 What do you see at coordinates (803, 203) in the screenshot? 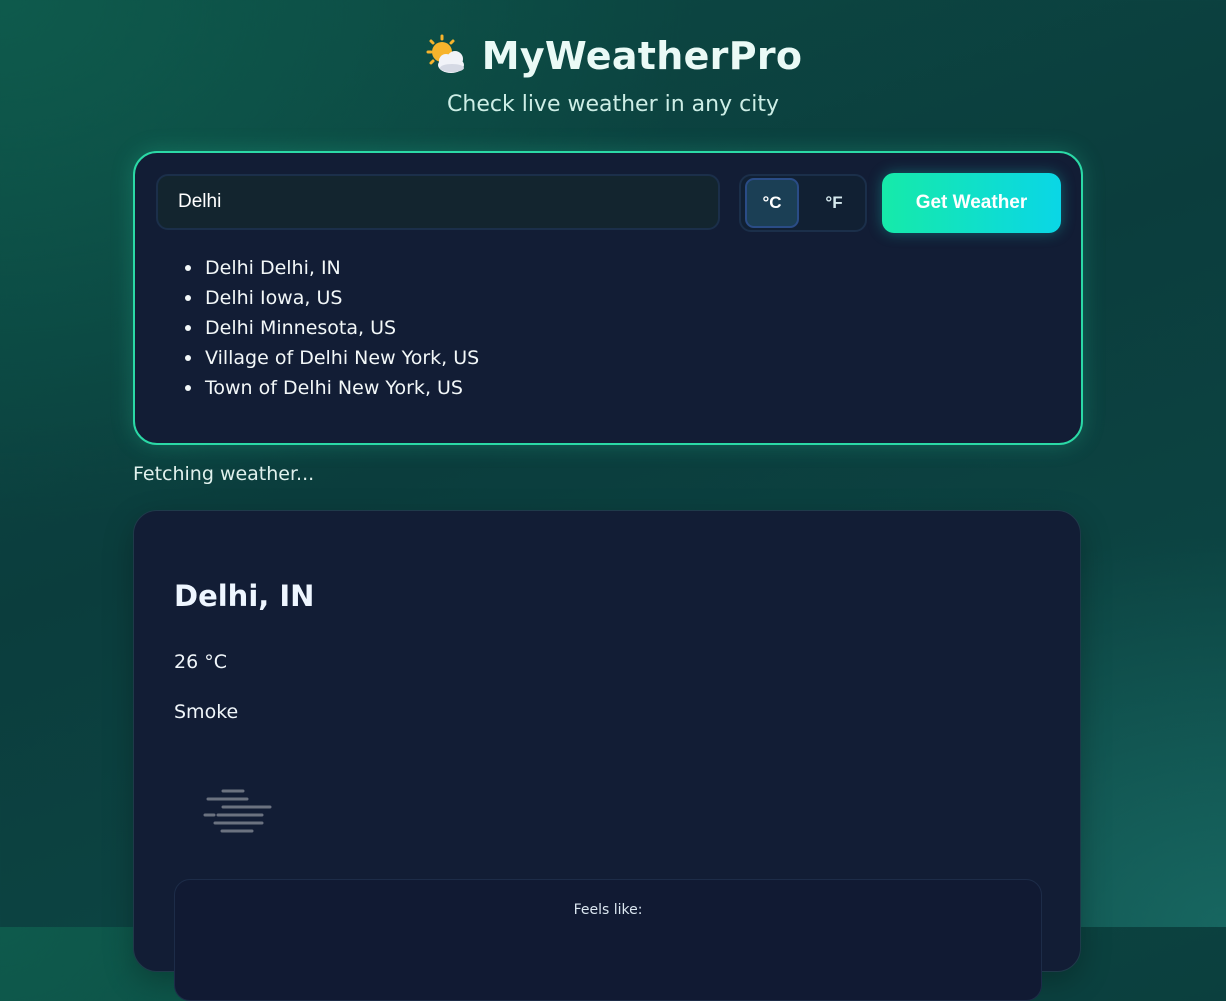
I see `unit-toggle: °C °F` at bounding box center [803, 203].